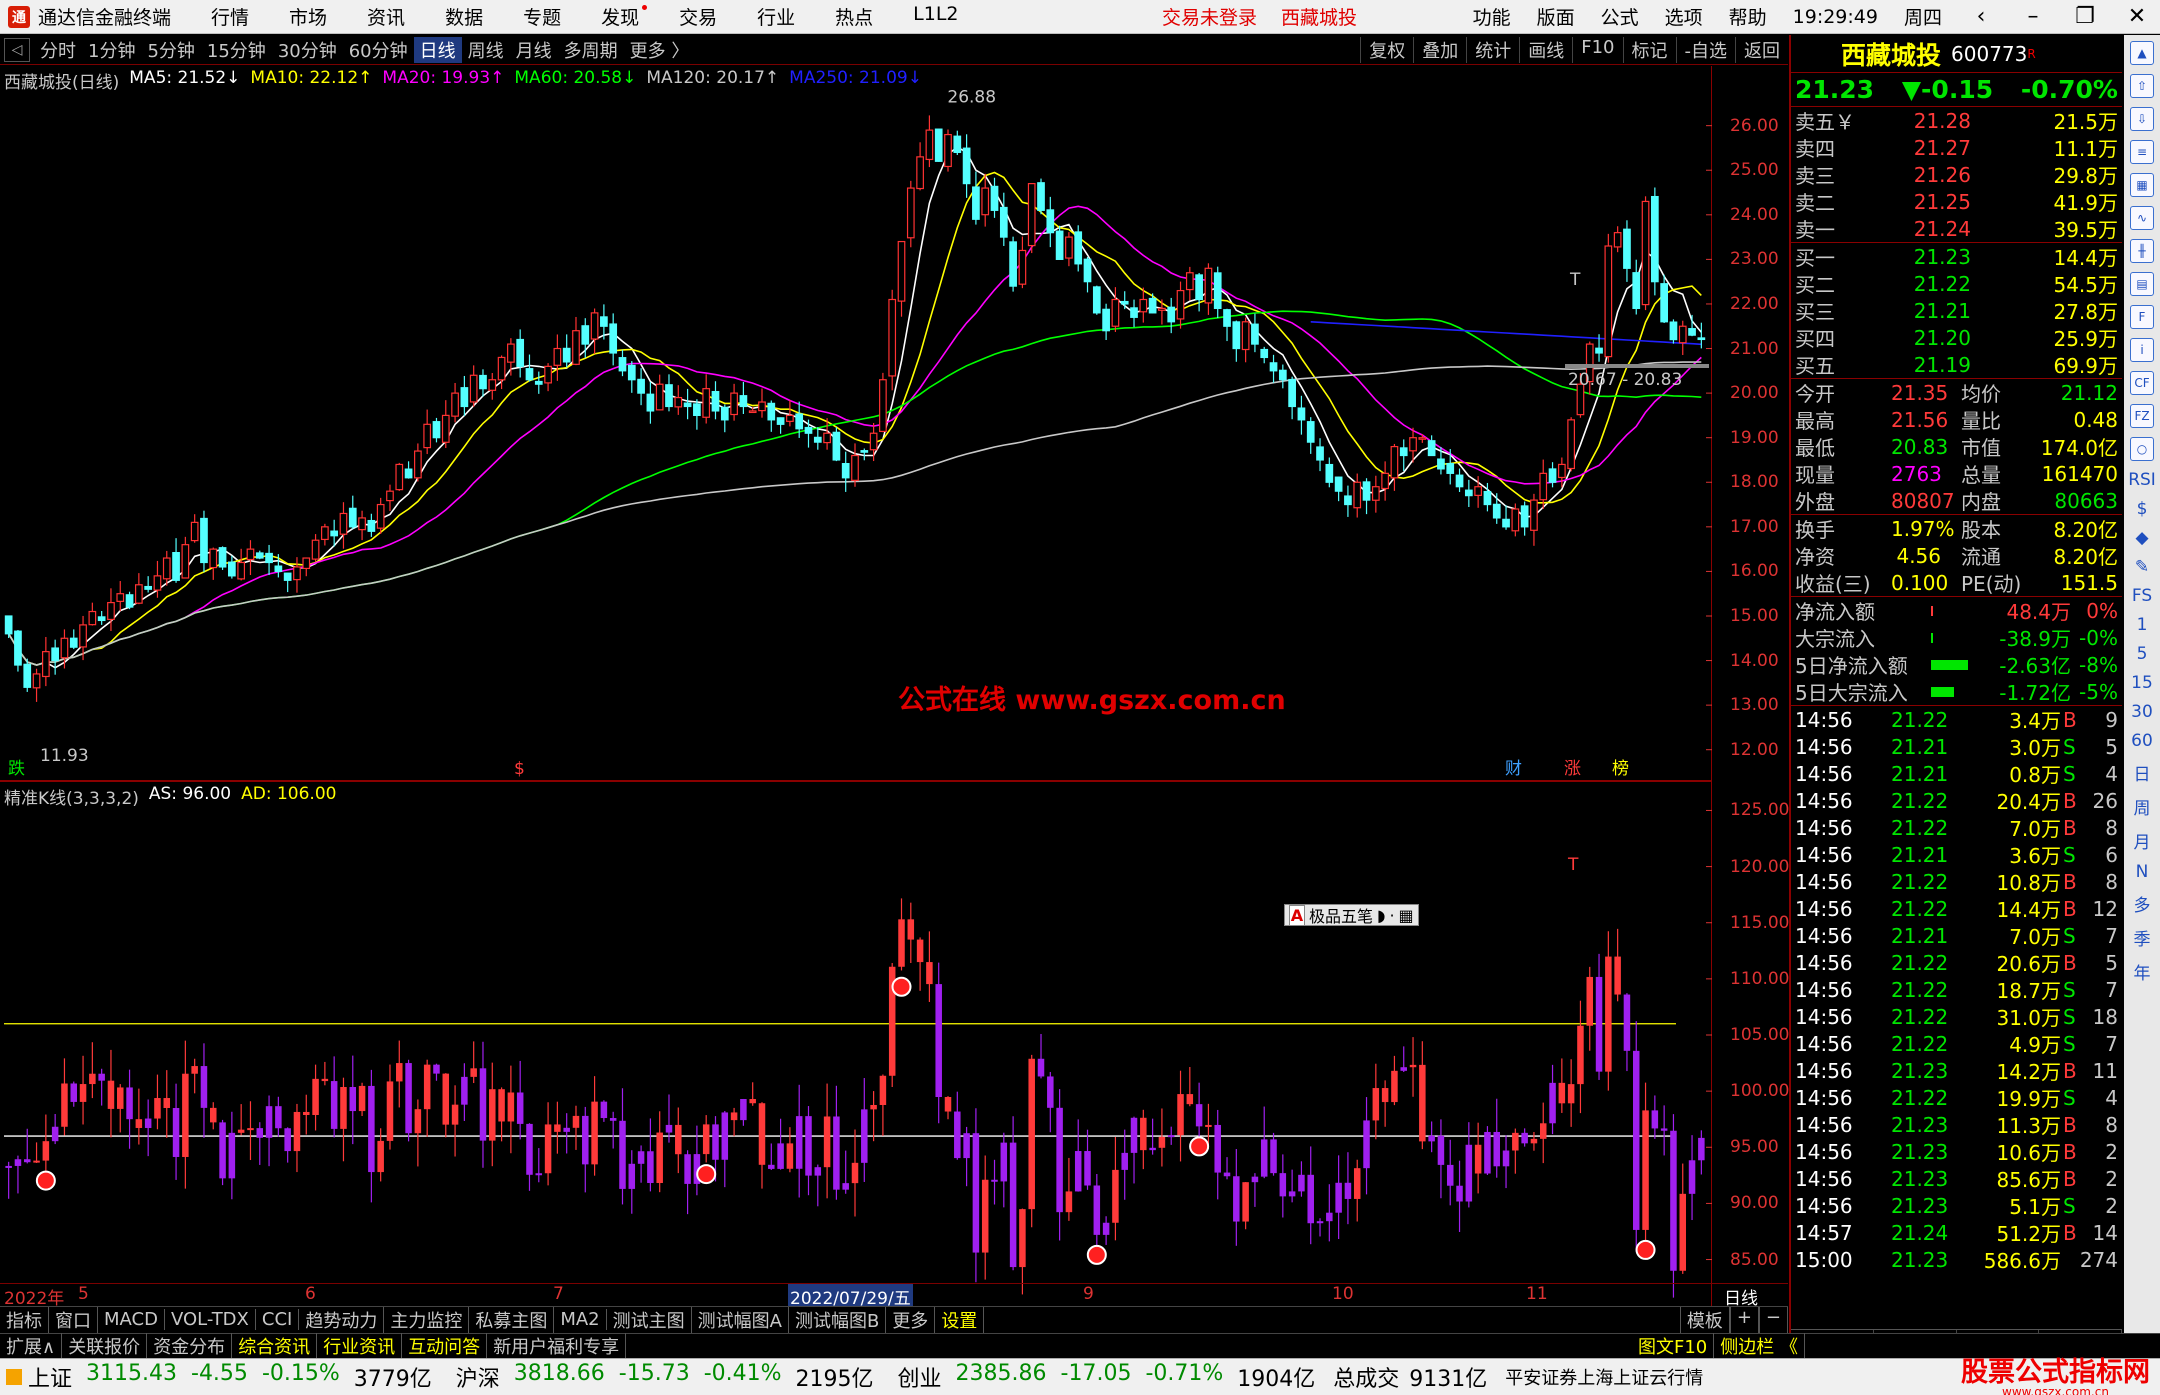 The image size is (2160, 1395). I want to click on restore-icon: ❐, so click(2085, 16).